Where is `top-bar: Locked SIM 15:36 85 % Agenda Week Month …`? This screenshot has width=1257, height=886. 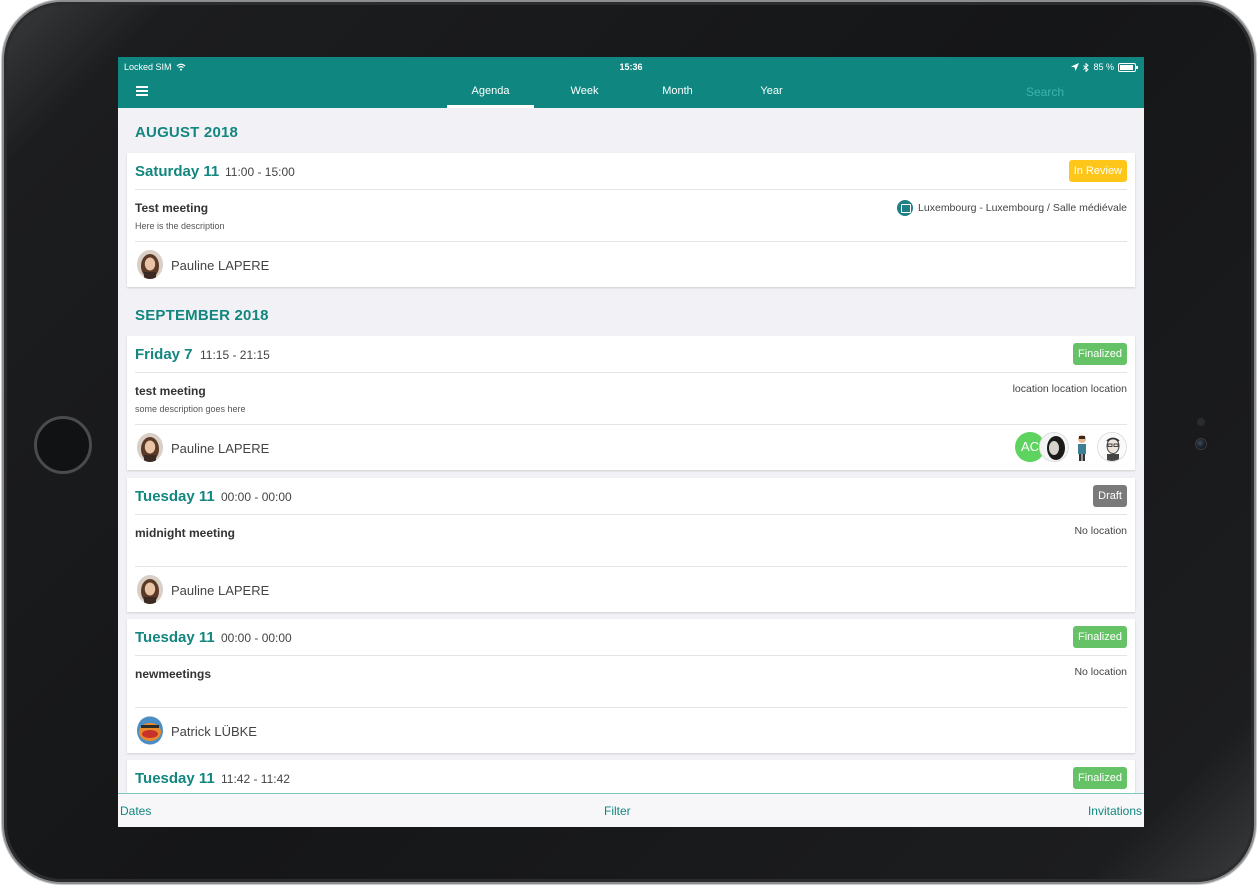
top-bar: Locked SIM 15:36 85 % Agenda Week Month … is located at coordinates (631, 82).